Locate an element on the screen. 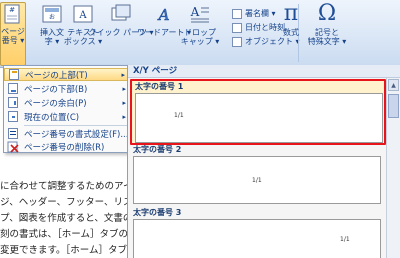 This screenshot has height=258, width=400. dropcap-icon: A is located at coordinates (200, 14).